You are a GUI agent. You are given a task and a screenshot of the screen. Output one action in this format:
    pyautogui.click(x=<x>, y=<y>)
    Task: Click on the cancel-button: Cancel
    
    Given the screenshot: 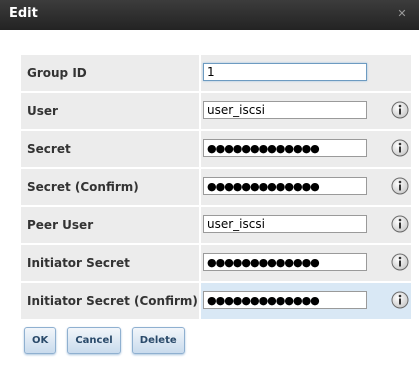 What is the action you would take?
    pyautogui.click(x=94, y=340)
    